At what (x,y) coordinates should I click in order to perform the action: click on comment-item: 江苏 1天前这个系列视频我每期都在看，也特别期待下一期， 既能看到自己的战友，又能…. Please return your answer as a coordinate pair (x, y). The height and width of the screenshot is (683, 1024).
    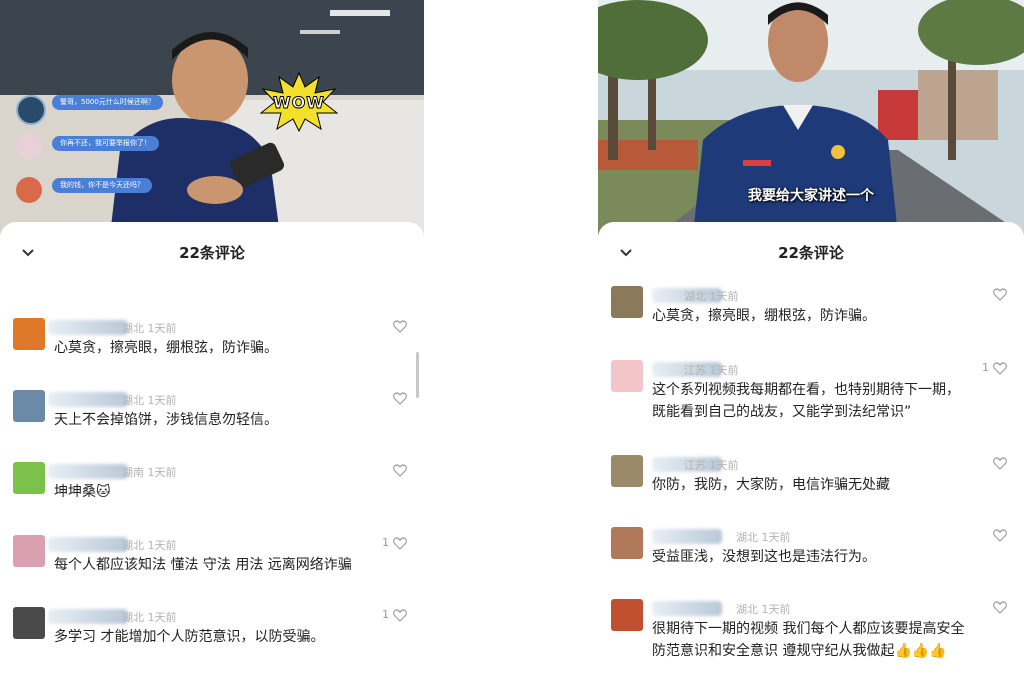
    Looking at the image, I should click on (811, 390).